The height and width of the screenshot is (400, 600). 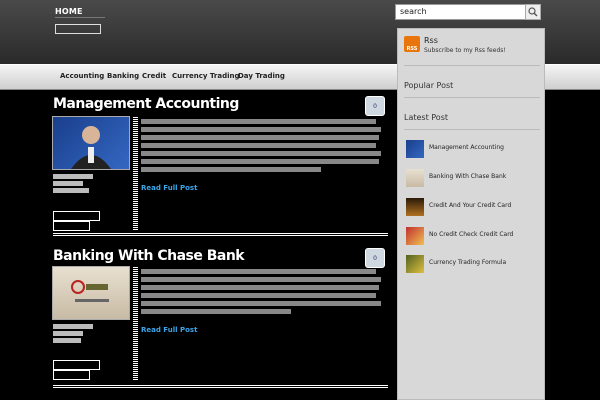 I want to click on nav-home-link: HOME, so click(x=69, y=11).